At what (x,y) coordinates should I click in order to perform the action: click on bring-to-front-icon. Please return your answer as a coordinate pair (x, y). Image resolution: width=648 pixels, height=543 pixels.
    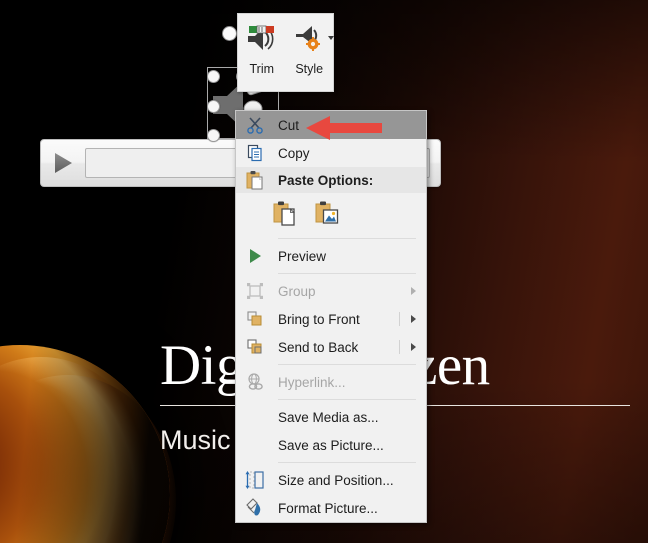
    Looking at the image, I should click on (255, 319).